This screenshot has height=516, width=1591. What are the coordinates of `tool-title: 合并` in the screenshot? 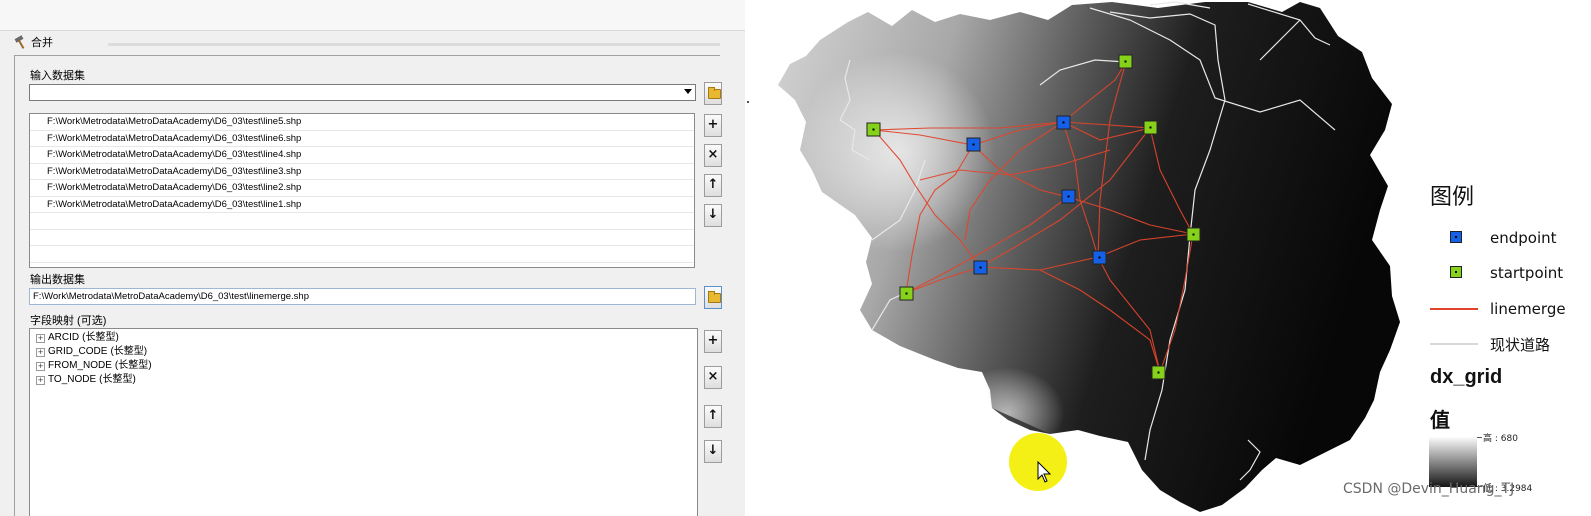 It's located at (33, 42).